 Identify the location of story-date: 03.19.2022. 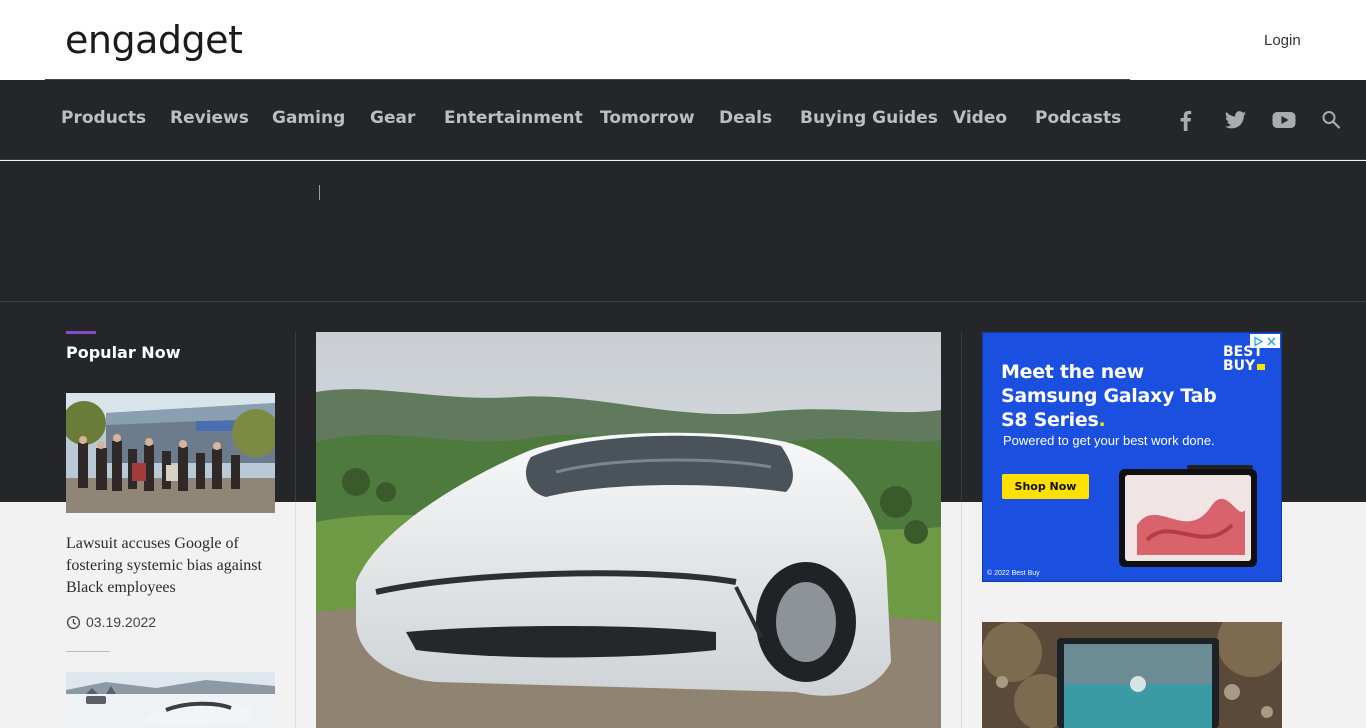
(111, 622).